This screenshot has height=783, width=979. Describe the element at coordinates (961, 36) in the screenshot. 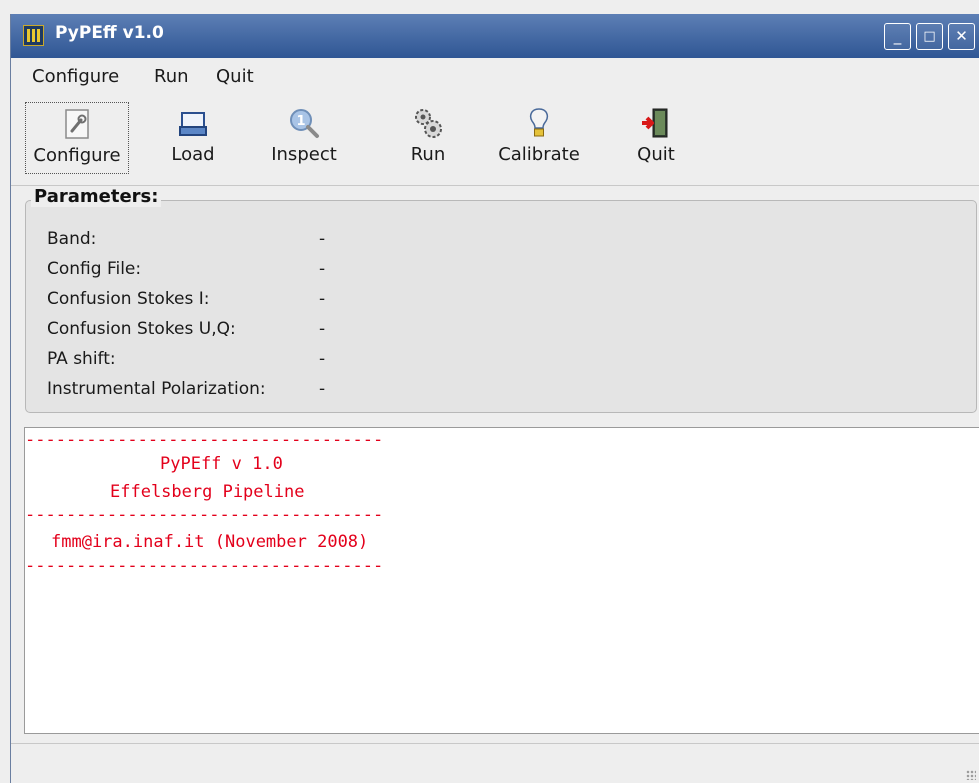

I see `close-button: ✕` at that location.